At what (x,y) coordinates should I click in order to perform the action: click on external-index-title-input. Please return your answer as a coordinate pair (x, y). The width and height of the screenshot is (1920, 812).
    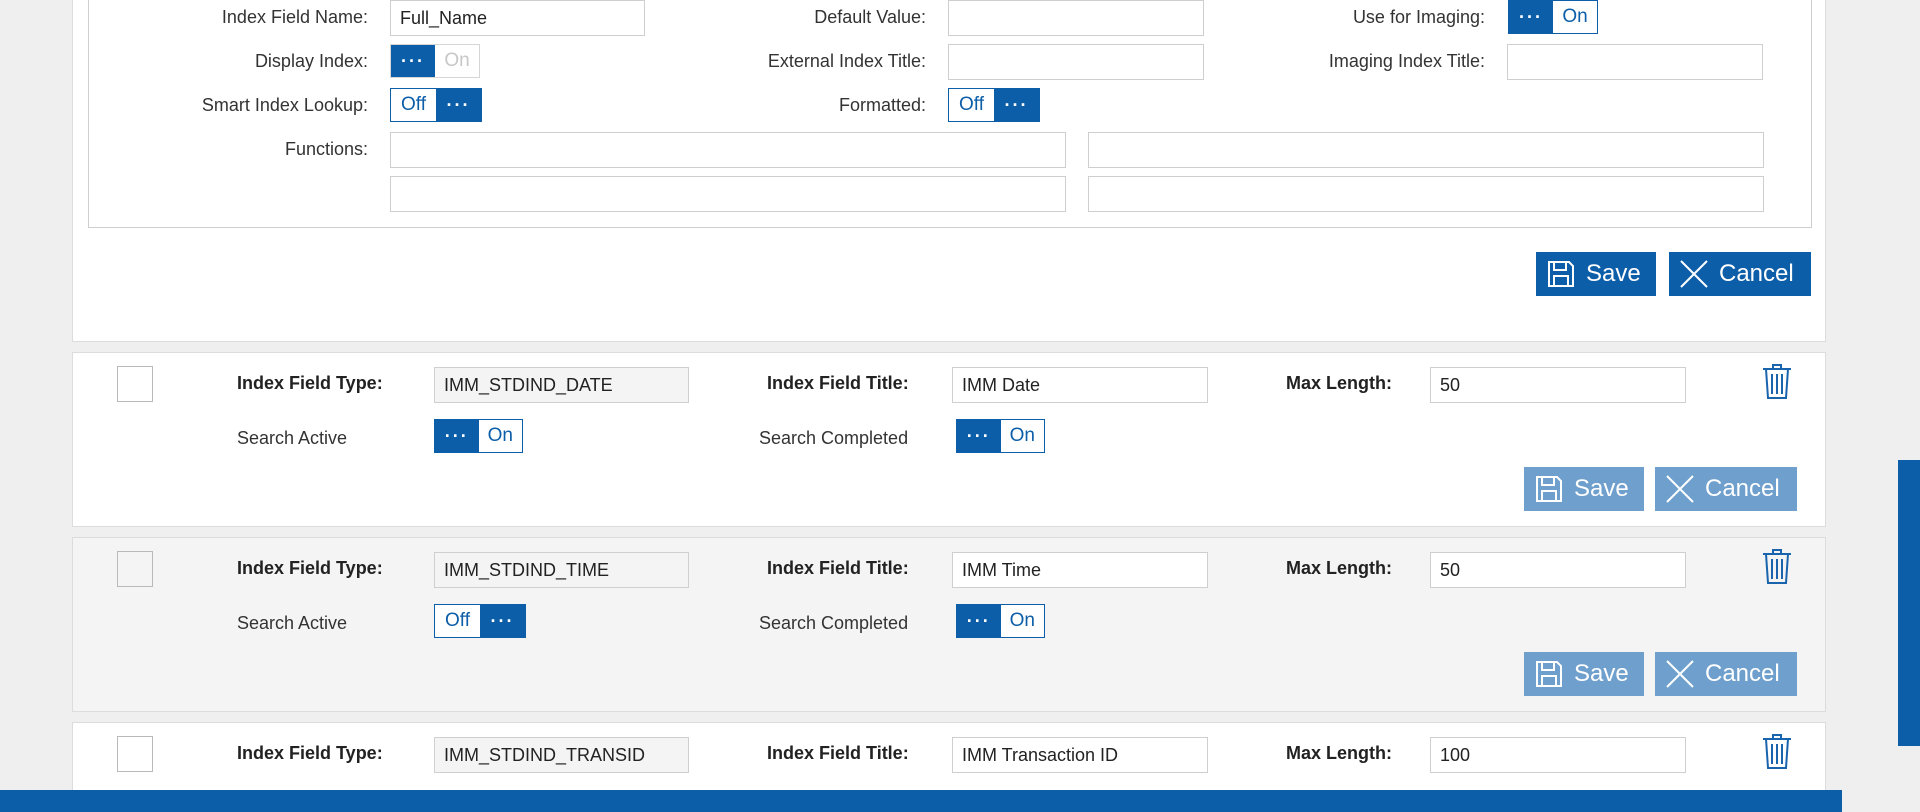
    Looking at the image, I should click on (1076, 62).